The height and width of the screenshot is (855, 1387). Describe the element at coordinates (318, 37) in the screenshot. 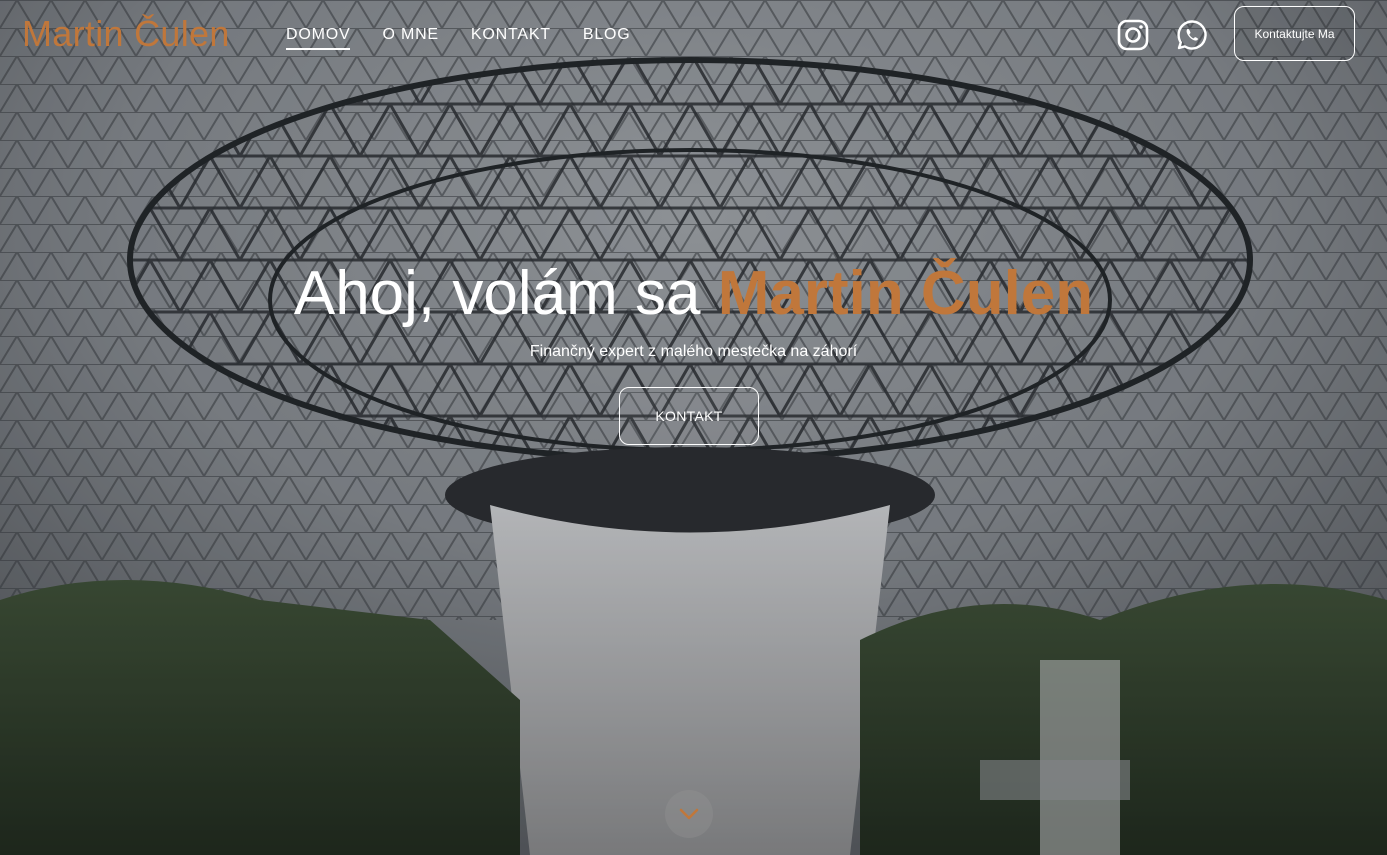

I see `nav-item-domov: DOMOV` at that location.